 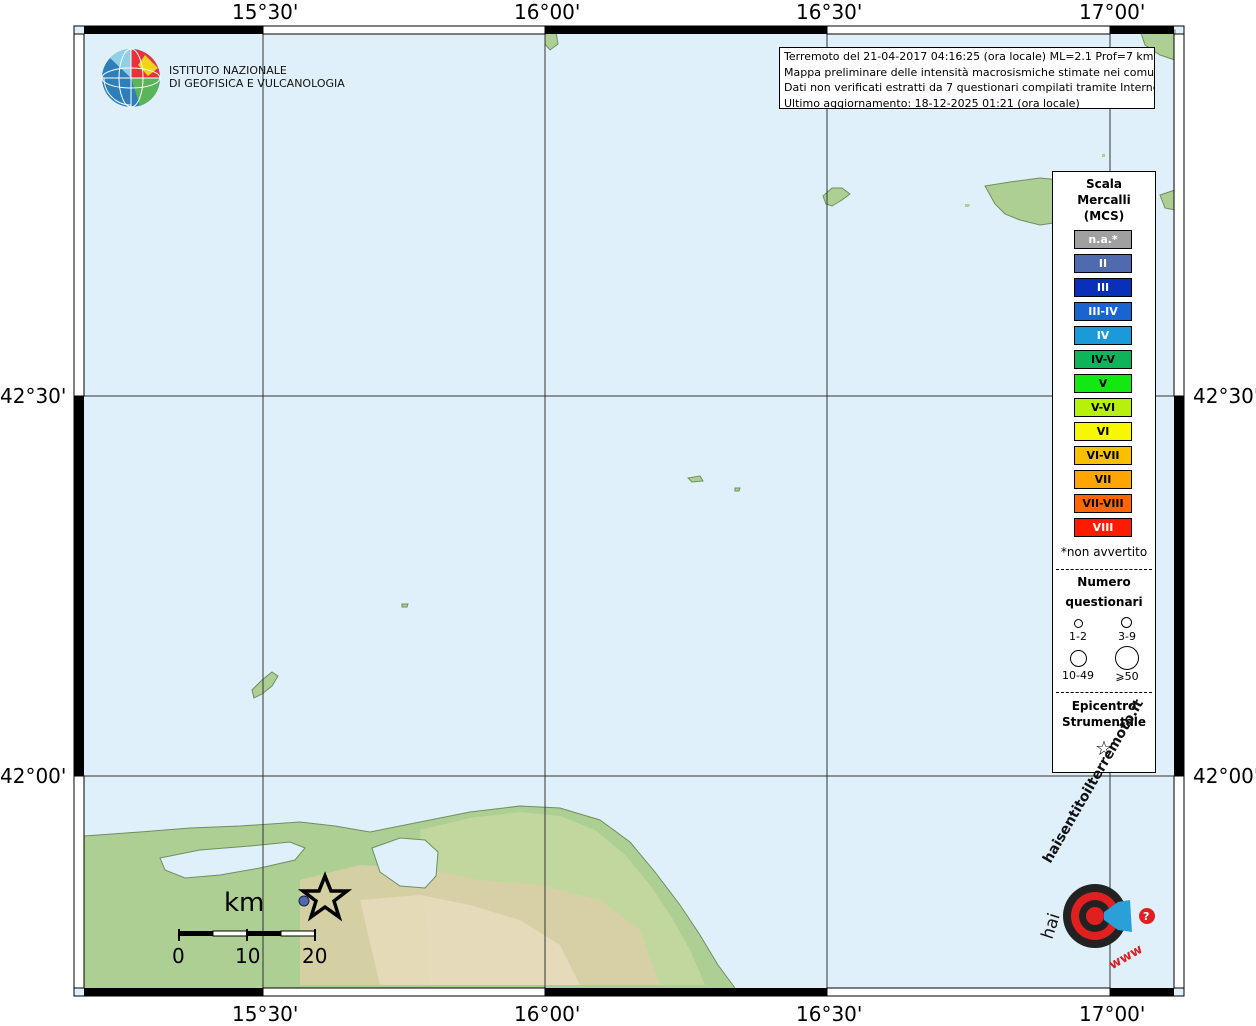 I want to click on left-lat-label-2: 42°00', so click(x=33, y=776).